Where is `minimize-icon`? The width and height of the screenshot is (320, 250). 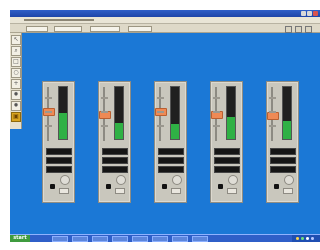
minimize-icon is located at coordinates (303, 13).